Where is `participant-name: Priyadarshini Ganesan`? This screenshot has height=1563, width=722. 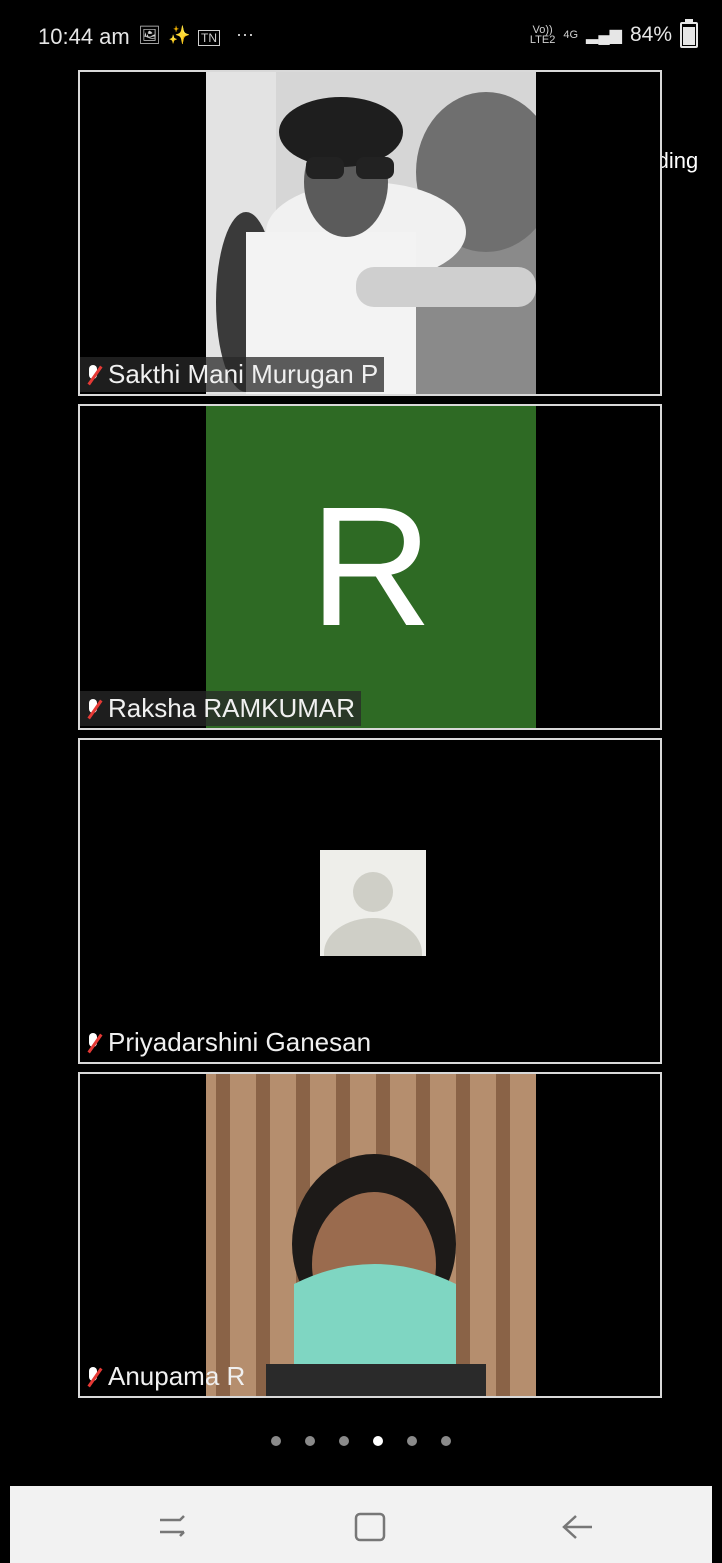
participant-name: Priyadarshini Ganesan is located at coordinates (240, 1042).